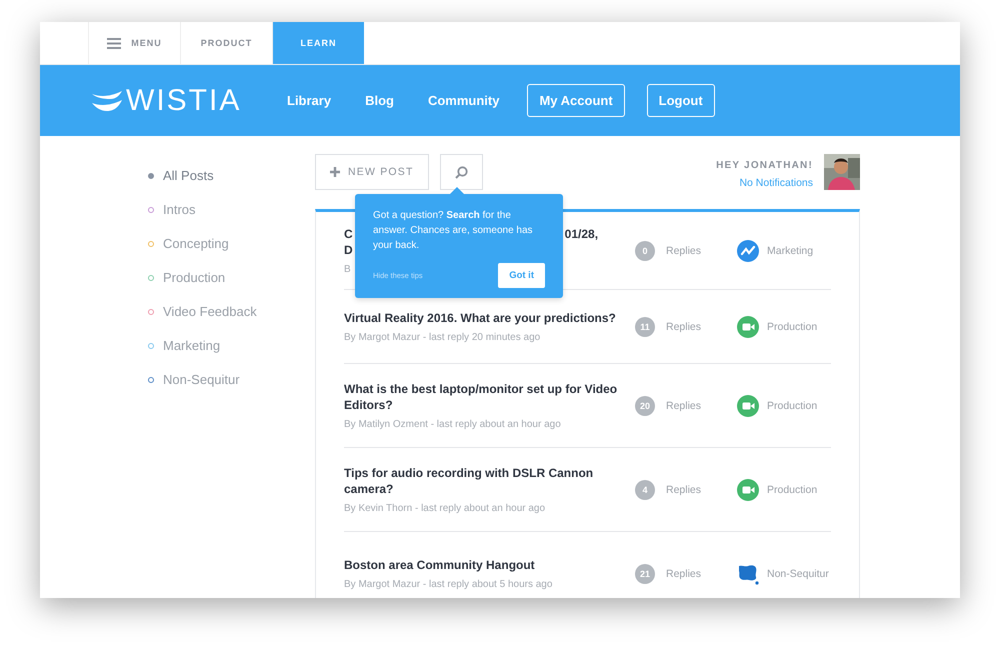 The width and height of the screenshot is (1000, 655). I want to click on nav-link: Blog, so click(379, 100).